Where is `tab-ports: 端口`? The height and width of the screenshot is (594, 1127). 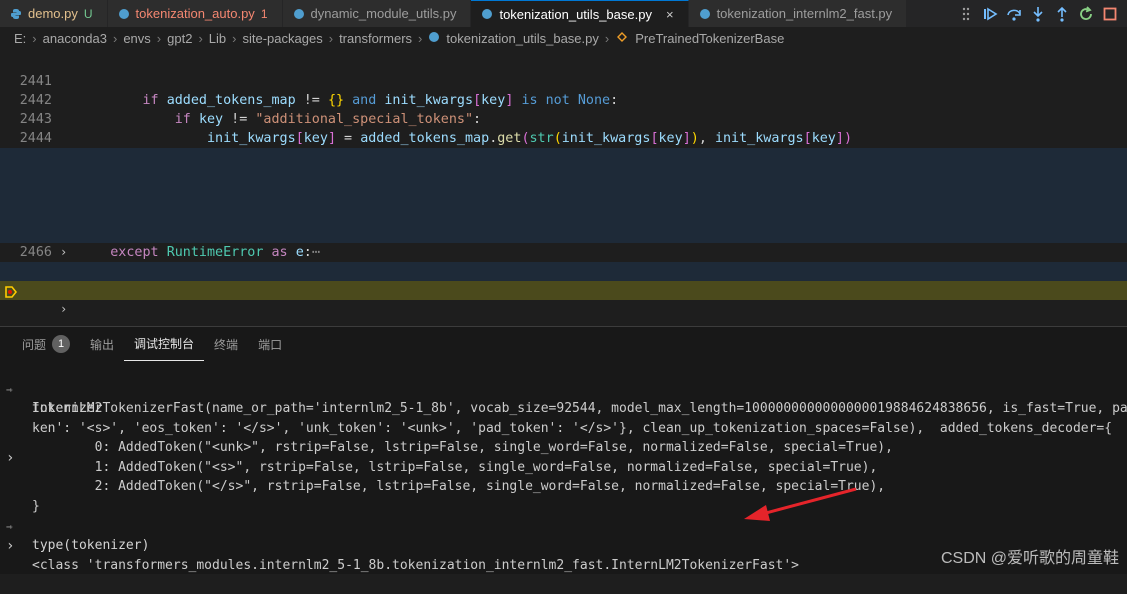 tab-ports: 端口 is located at coordinates (270, 344).